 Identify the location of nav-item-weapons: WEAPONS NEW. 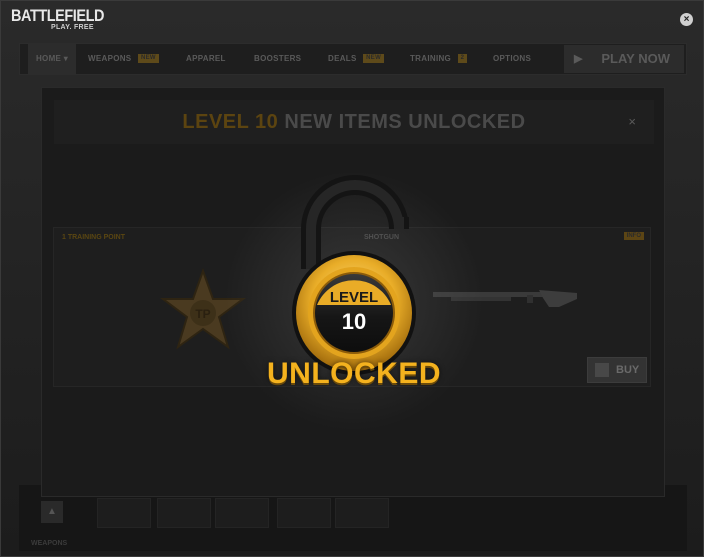
(123, 59).